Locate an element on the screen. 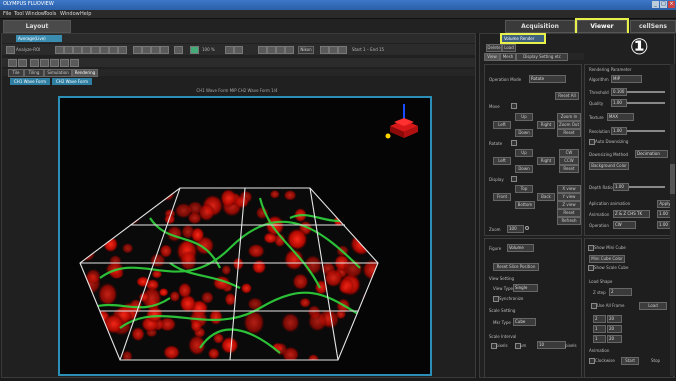 The width and height of the screenshot is (676, 381). tab-view: View is located at coordinates (492, 57).